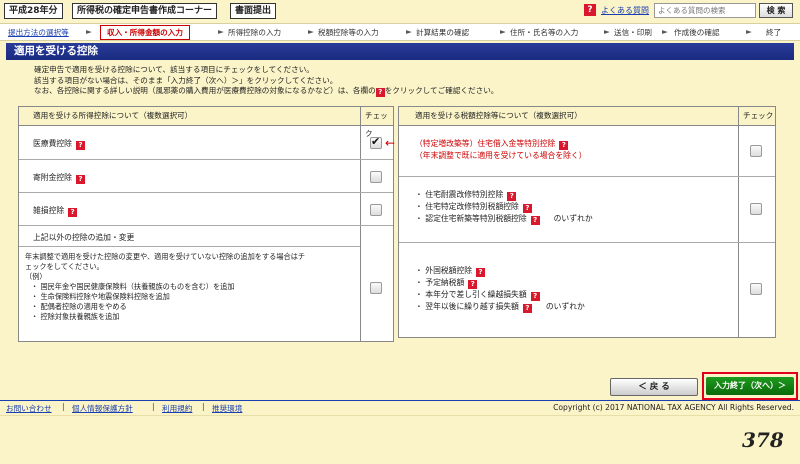 This screenshot has width=800, height=464. Describe the element at coordinates (133, 286) in the screenshot. I see `list-item: ・ 国民年金や国民健康保険料（扶養親族のものを含む）を追加` at that location.